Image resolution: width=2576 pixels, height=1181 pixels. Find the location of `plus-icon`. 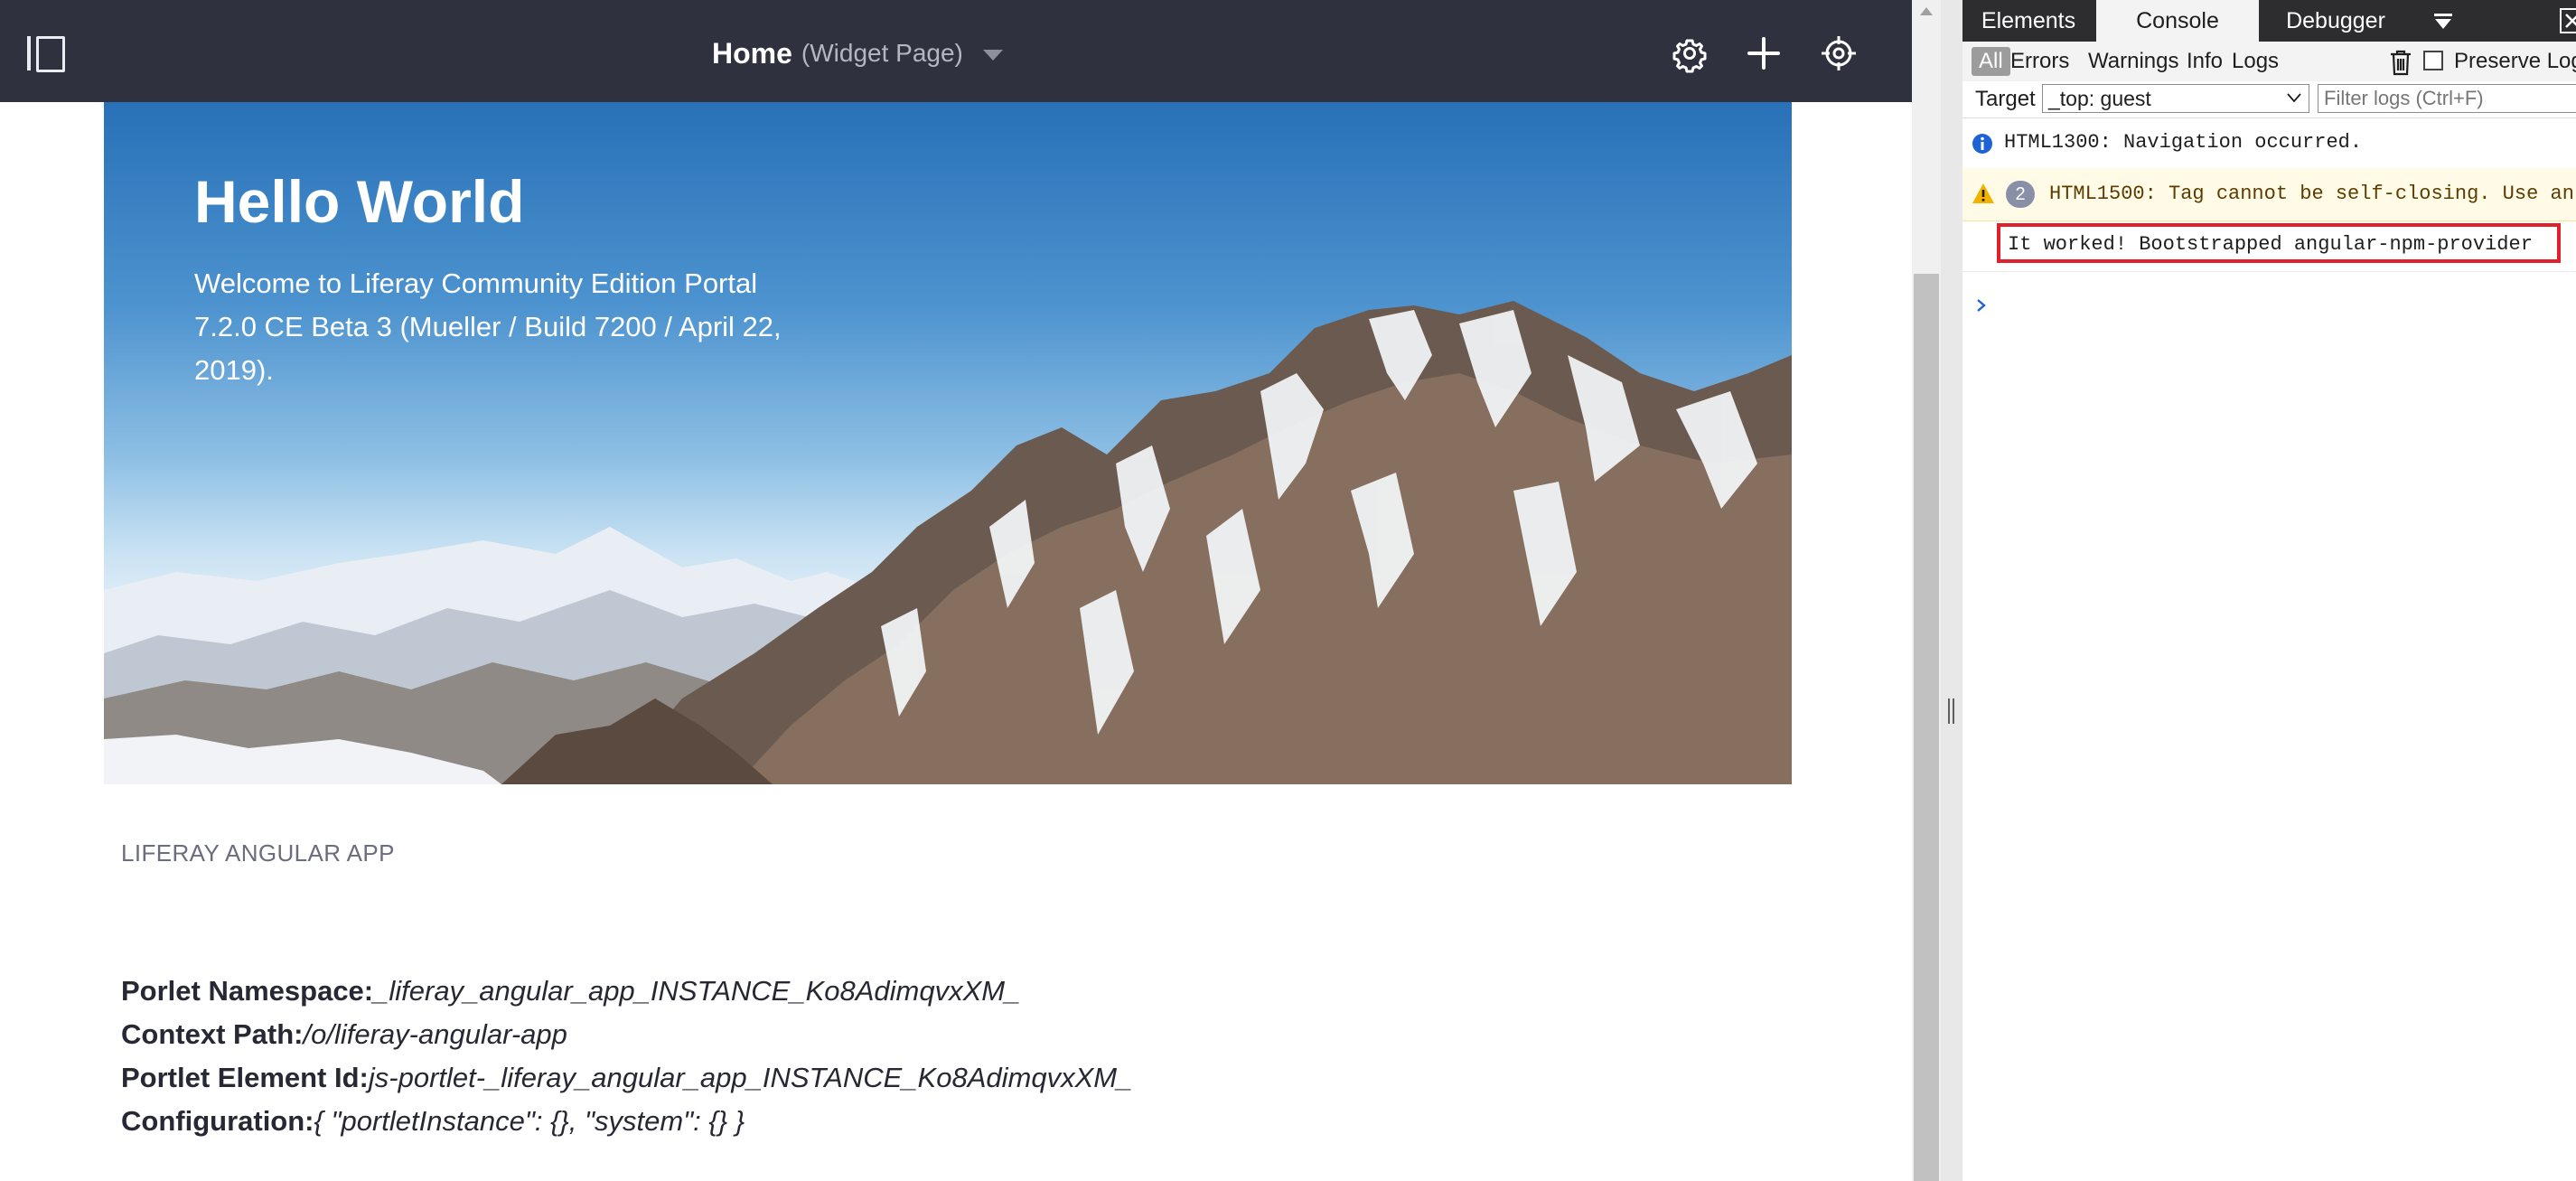

plus-icon is located at coordinates (1764, 53).